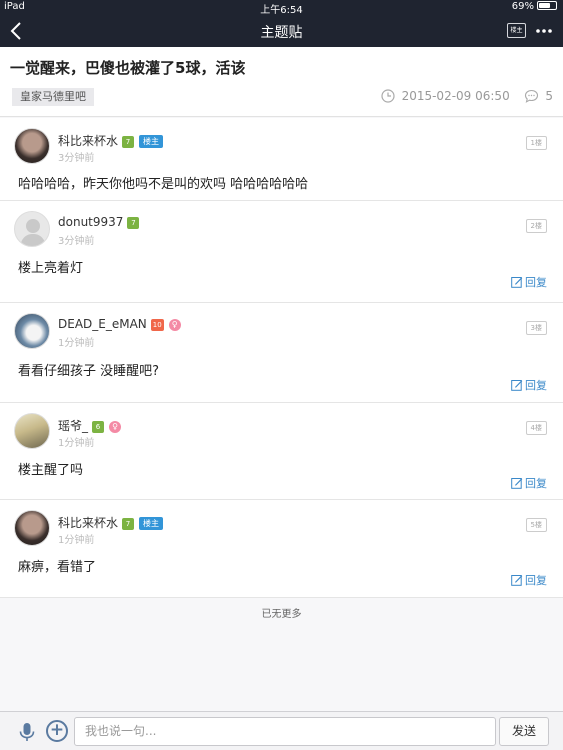 This screenshot has height=750, width=563. I want to click on post-author: donut9937 7, so click(99, 222).